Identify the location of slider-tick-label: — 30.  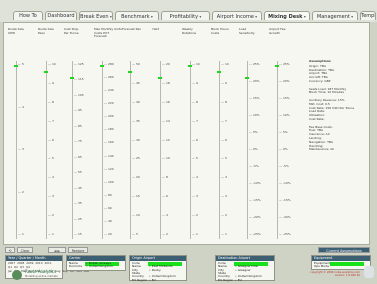
(136, 139).